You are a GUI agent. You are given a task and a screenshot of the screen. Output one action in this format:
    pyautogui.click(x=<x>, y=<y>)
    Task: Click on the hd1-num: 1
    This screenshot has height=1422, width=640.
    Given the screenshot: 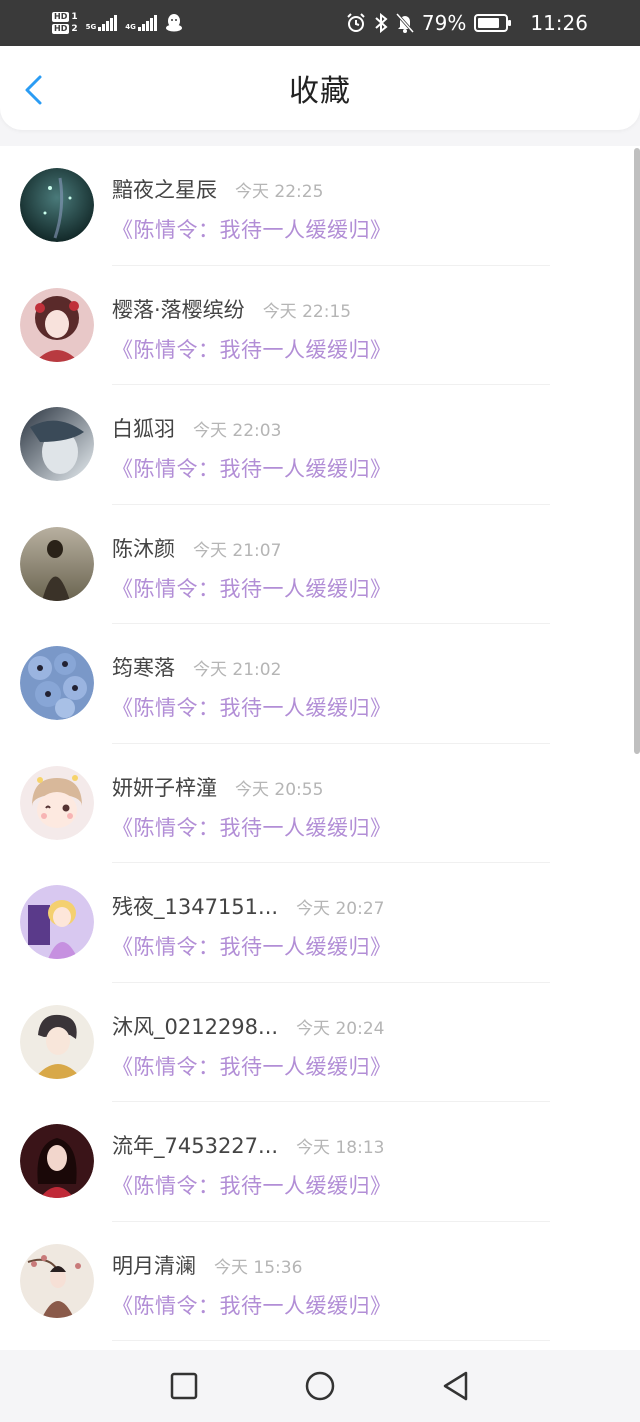 What is the action you would take?
    pyautogui.click(x=74, y=17)
    